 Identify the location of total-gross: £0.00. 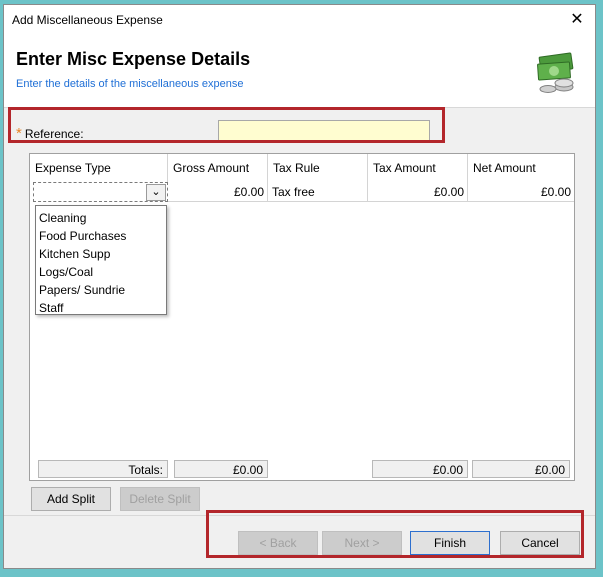
(221, 469).